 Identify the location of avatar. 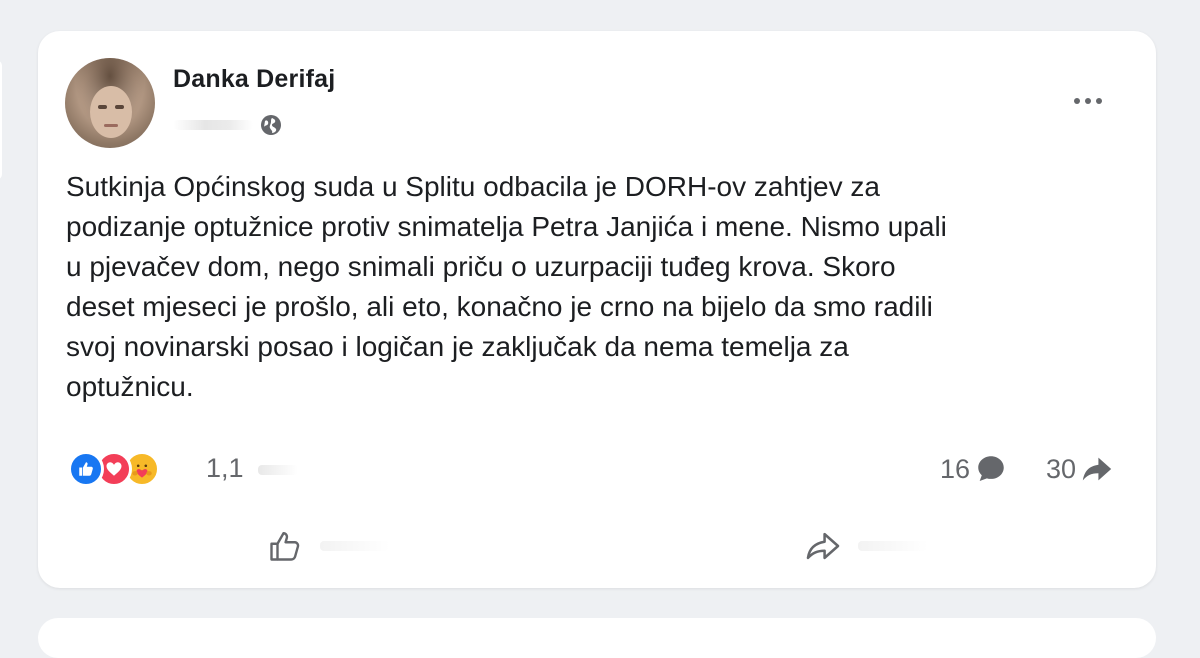
(110, 103).